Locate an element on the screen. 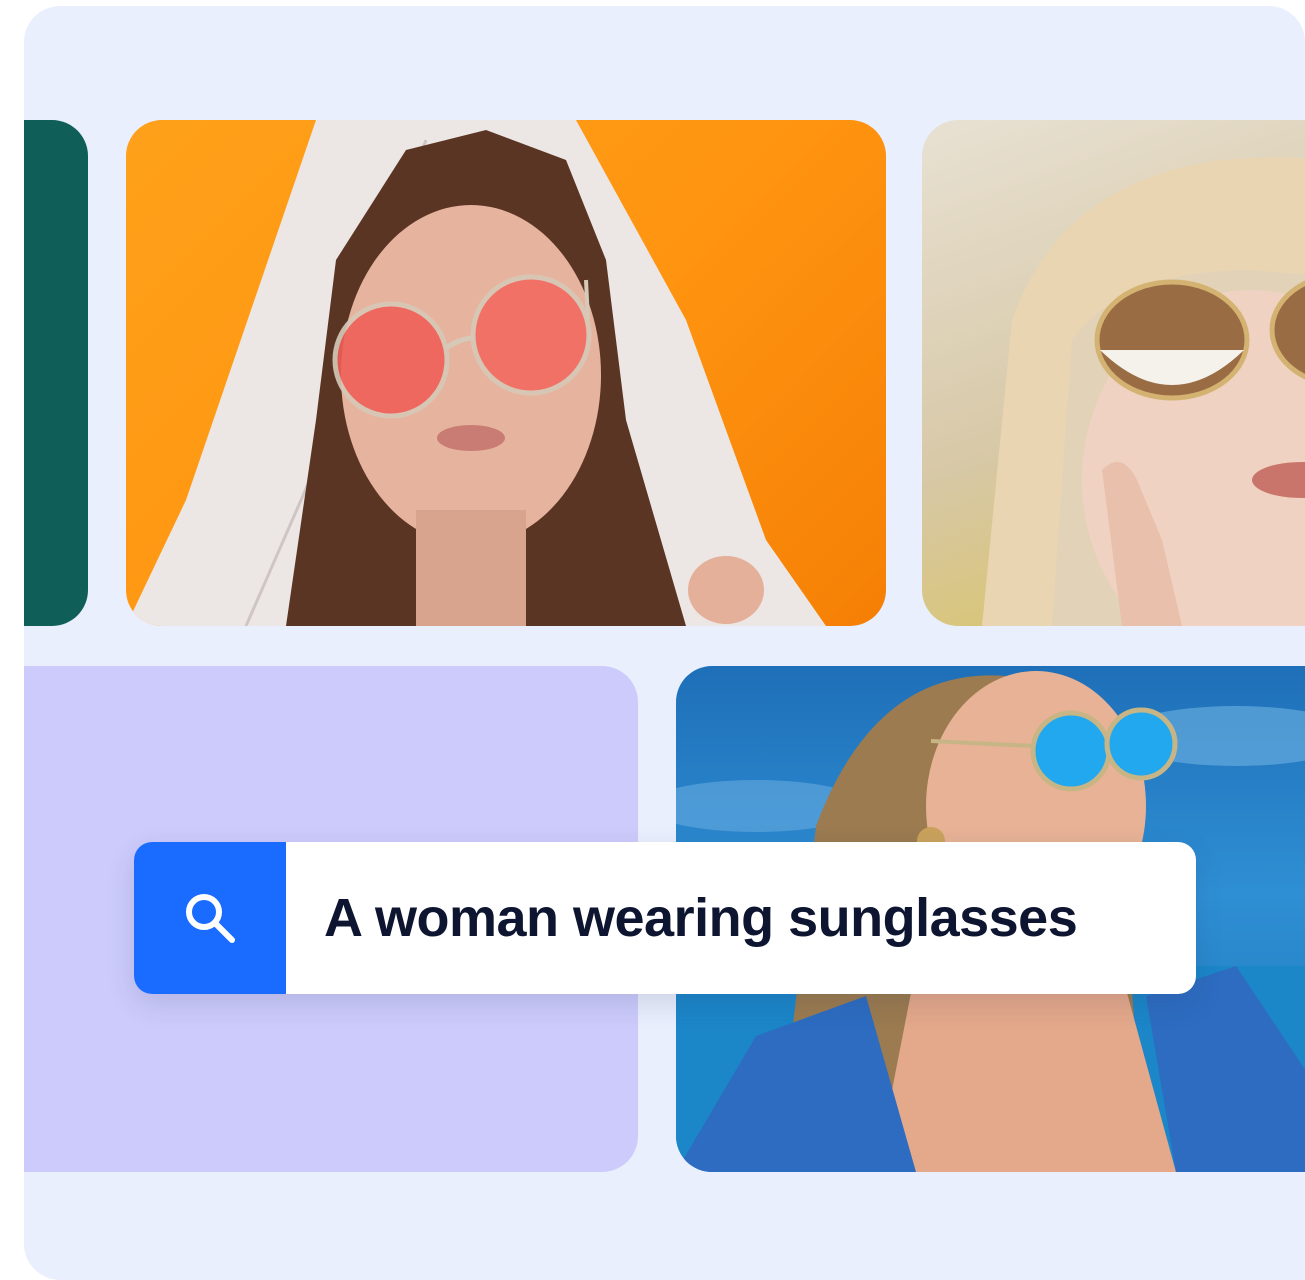 This screenshot has height=1280, width=1305. search-button is located at coordinates (210, 918).